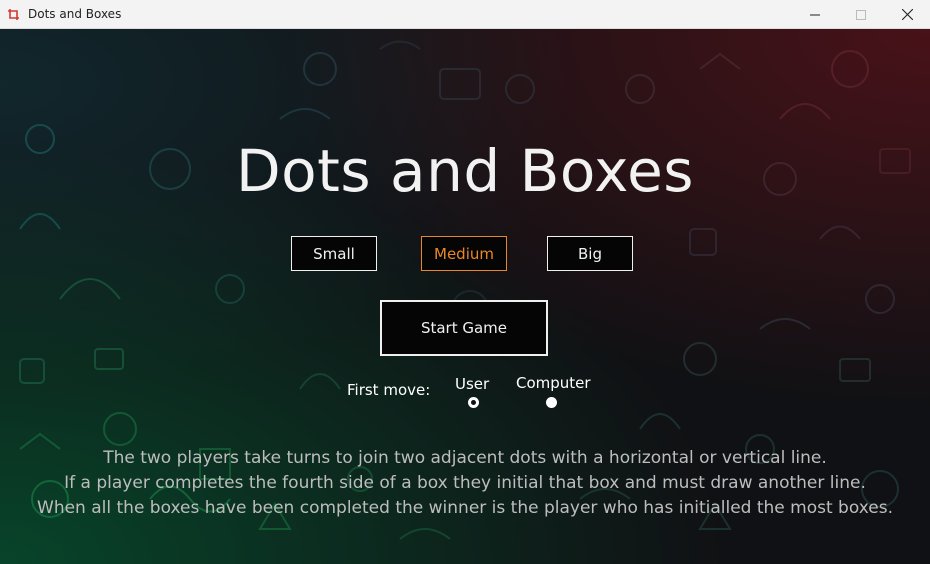 Image resolution: width=930 pixels, height=564 pixels. What do you see at coordinates (553, 383) in the screenshot?
I see `first-move-computer-label: Computer` at bounding box center [553, 383].